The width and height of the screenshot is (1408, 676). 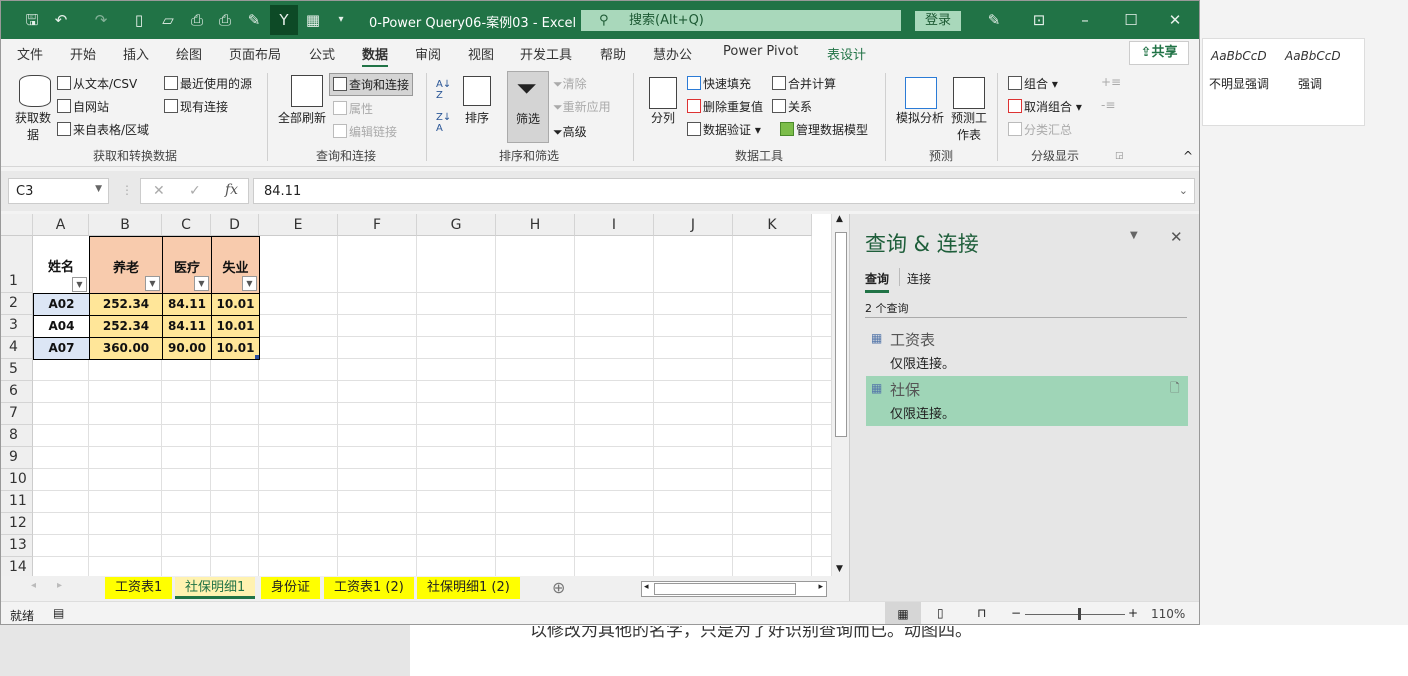 What do you see at coordinates (919, 278) in the screenshot?
I see `tab-connections: 连接` at bounding box center [919, 278].